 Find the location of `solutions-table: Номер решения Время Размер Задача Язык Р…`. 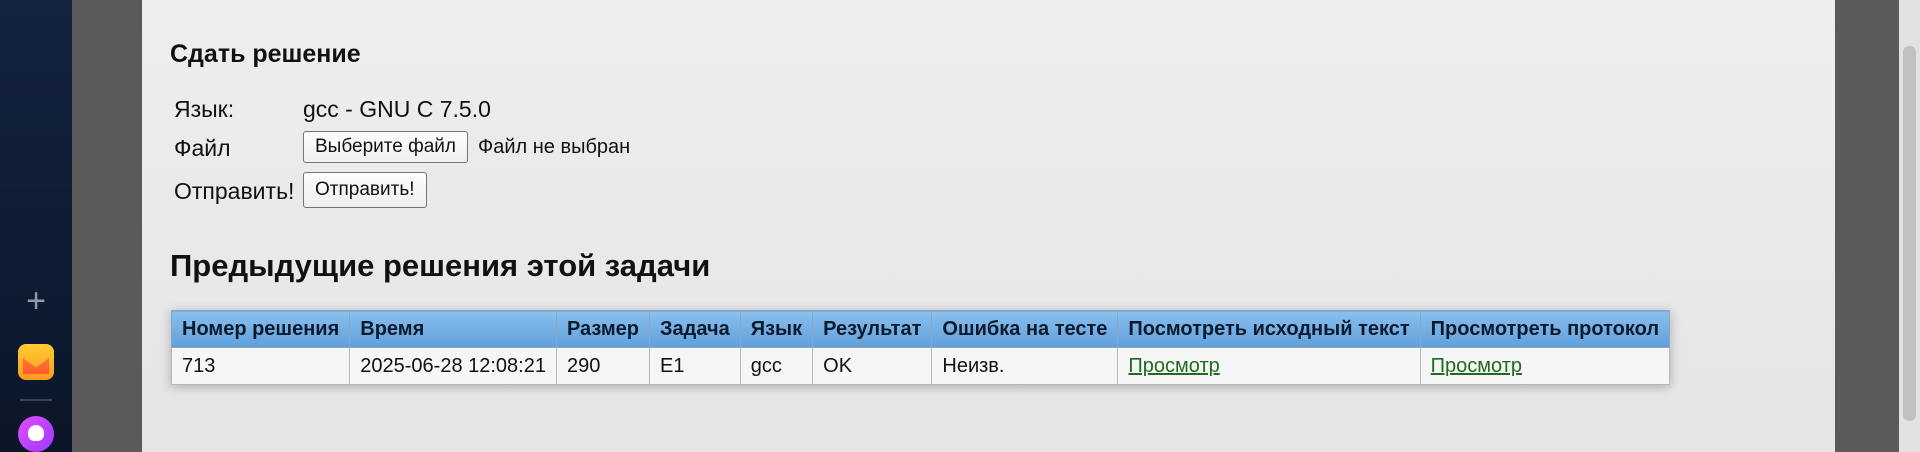

solutions-table: Номер решения Время Размер Задача Язык Р… is located at coordinates (920, 347).